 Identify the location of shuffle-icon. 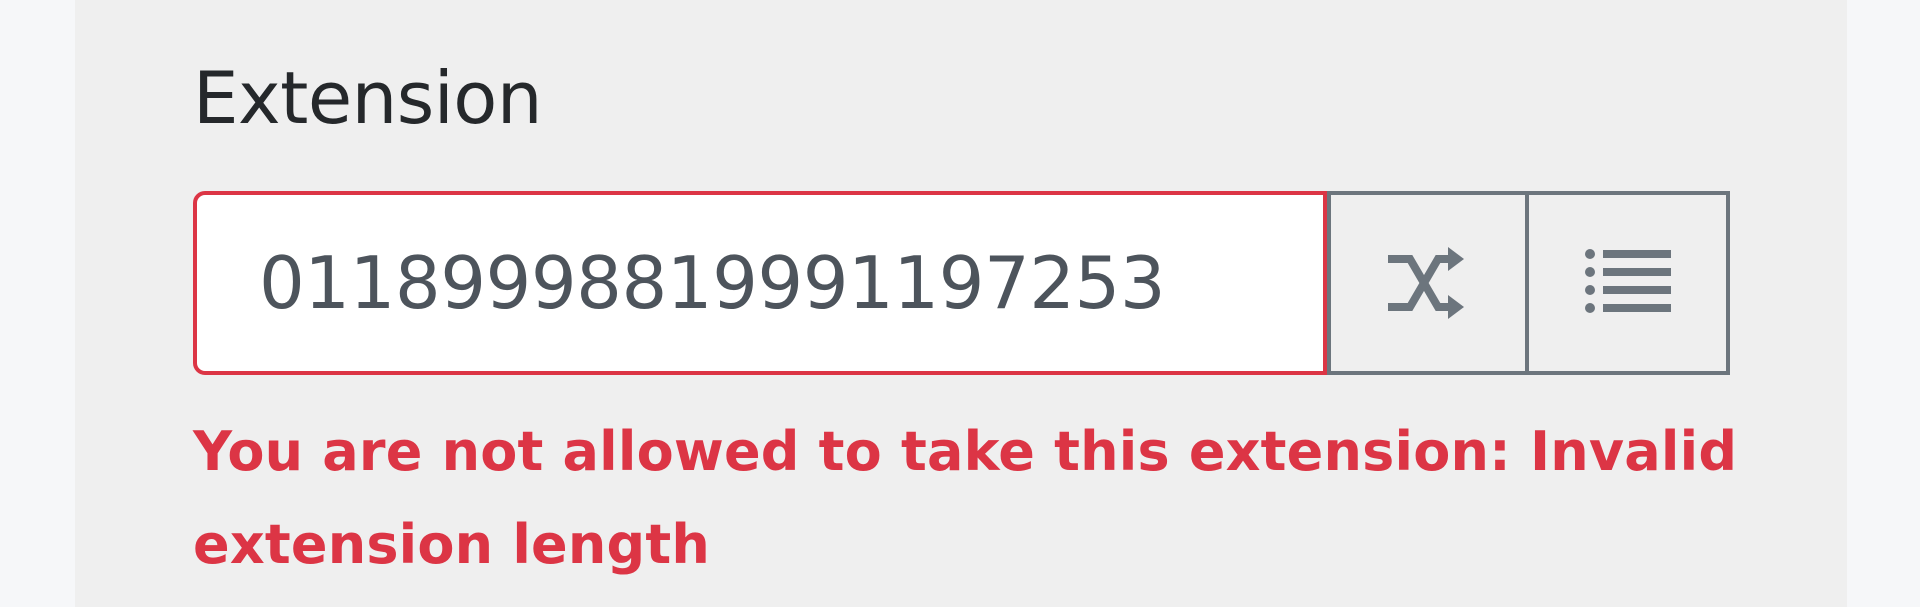
(1428, 283).